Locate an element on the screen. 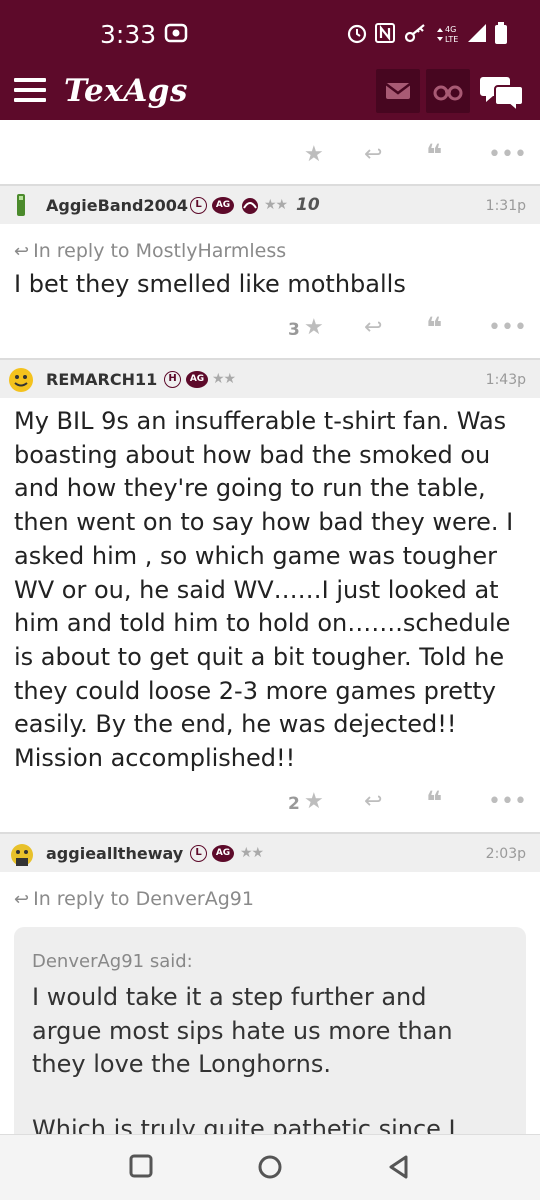  nfc-icon is located at coordinates (385, 33).